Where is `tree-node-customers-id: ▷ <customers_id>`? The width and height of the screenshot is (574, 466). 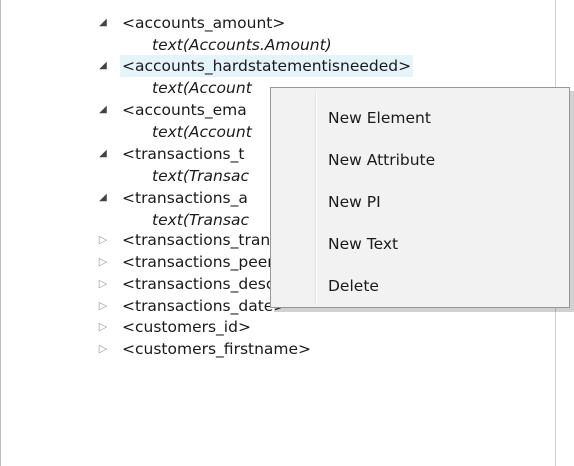
tree-node-customers-id: ▷ <customers_id> is located at coordinates (277, 327).